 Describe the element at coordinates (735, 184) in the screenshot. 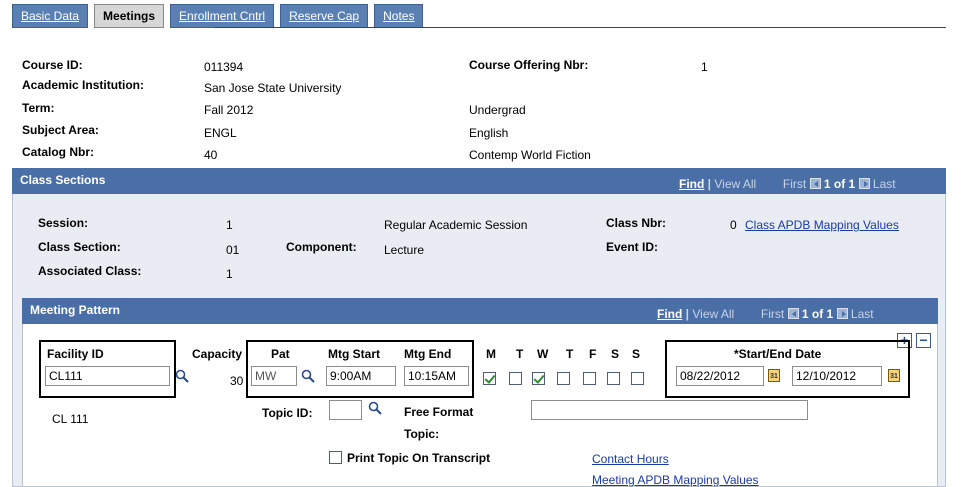

I see `class-sections-view-all: View All` at that location.